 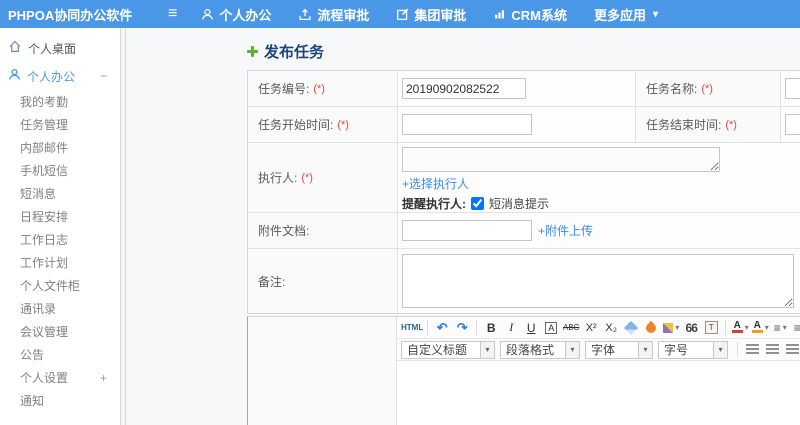 What do you see at coordinates (323, 178) in the screenshot?
I see `executor-label-cell: 执行人: (*)` at bounding box center [323, 178].